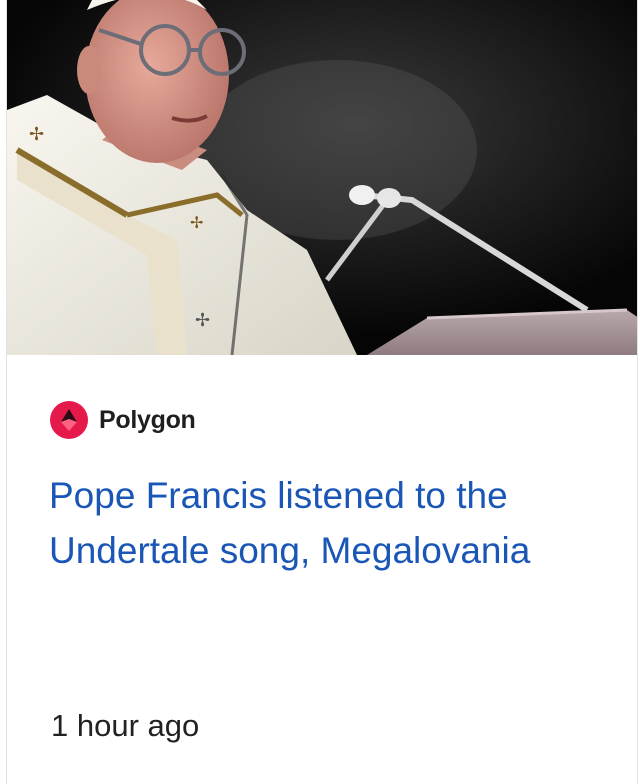 The height and width of the screenshot is (784, 640). I want to click on article-source: Polygon, so click(122, 420).